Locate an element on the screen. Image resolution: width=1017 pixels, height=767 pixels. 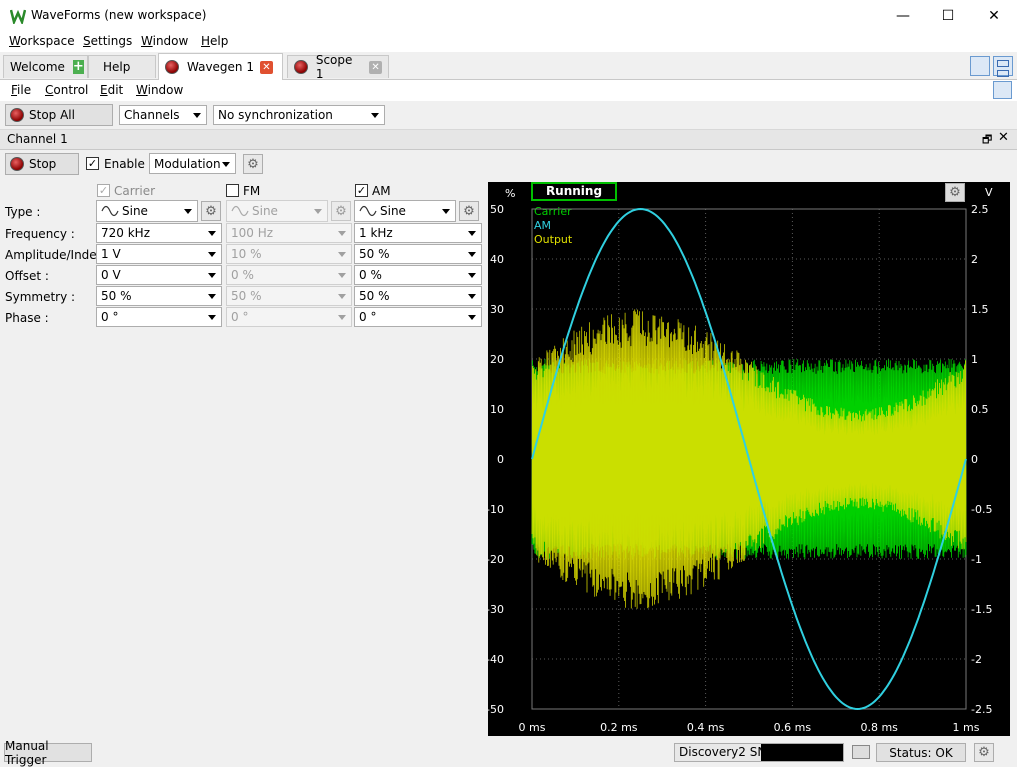
tile-windows-icon is located at coordinates (1003, 66).